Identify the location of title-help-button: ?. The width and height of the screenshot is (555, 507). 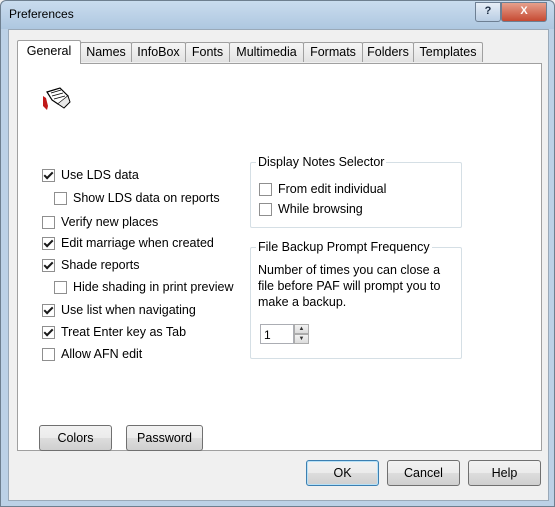
(488, 12).